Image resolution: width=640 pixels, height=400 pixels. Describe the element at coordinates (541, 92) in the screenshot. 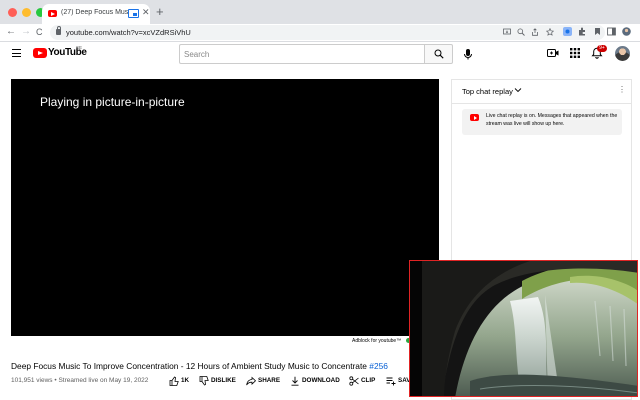

I see `chat-header: Top chat replay ⋮` at that location.